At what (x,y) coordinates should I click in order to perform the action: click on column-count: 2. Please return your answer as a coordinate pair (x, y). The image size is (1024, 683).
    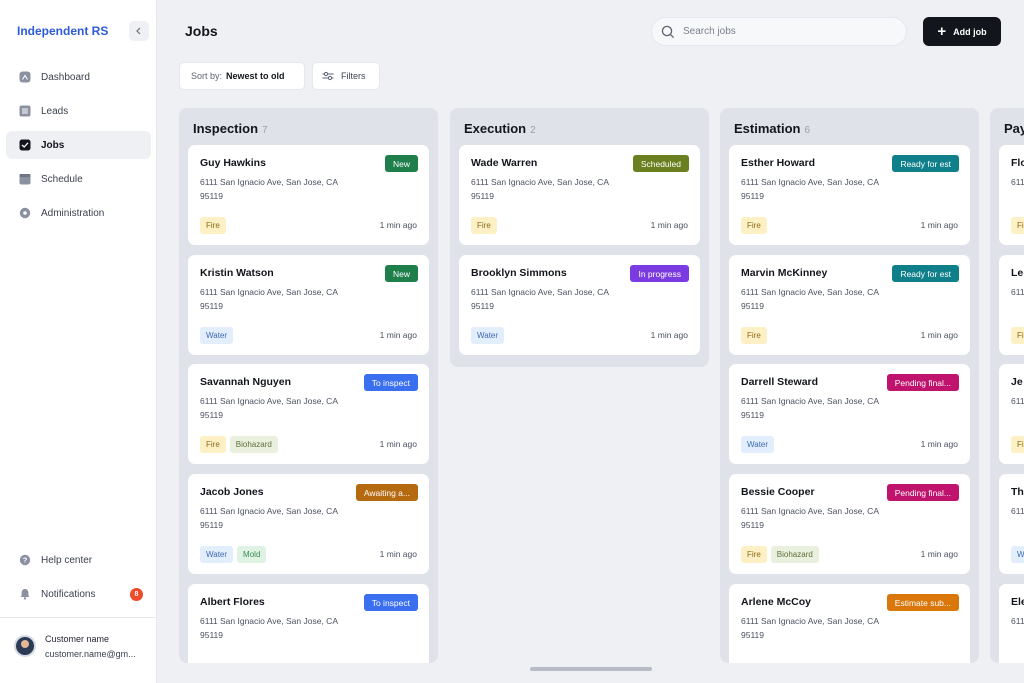
    Looking at the image, I should click on (533, 130).